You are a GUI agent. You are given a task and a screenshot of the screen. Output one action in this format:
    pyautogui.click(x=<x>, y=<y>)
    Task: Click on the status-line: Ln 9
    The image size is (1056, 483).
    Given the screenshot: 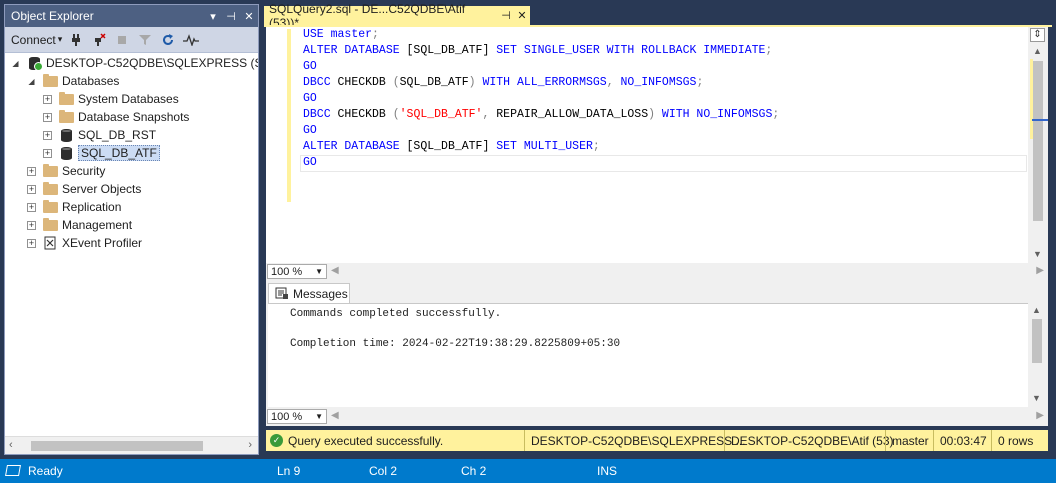 What is the action you would take?
    pyautogui.click(x=289, y=471)
    